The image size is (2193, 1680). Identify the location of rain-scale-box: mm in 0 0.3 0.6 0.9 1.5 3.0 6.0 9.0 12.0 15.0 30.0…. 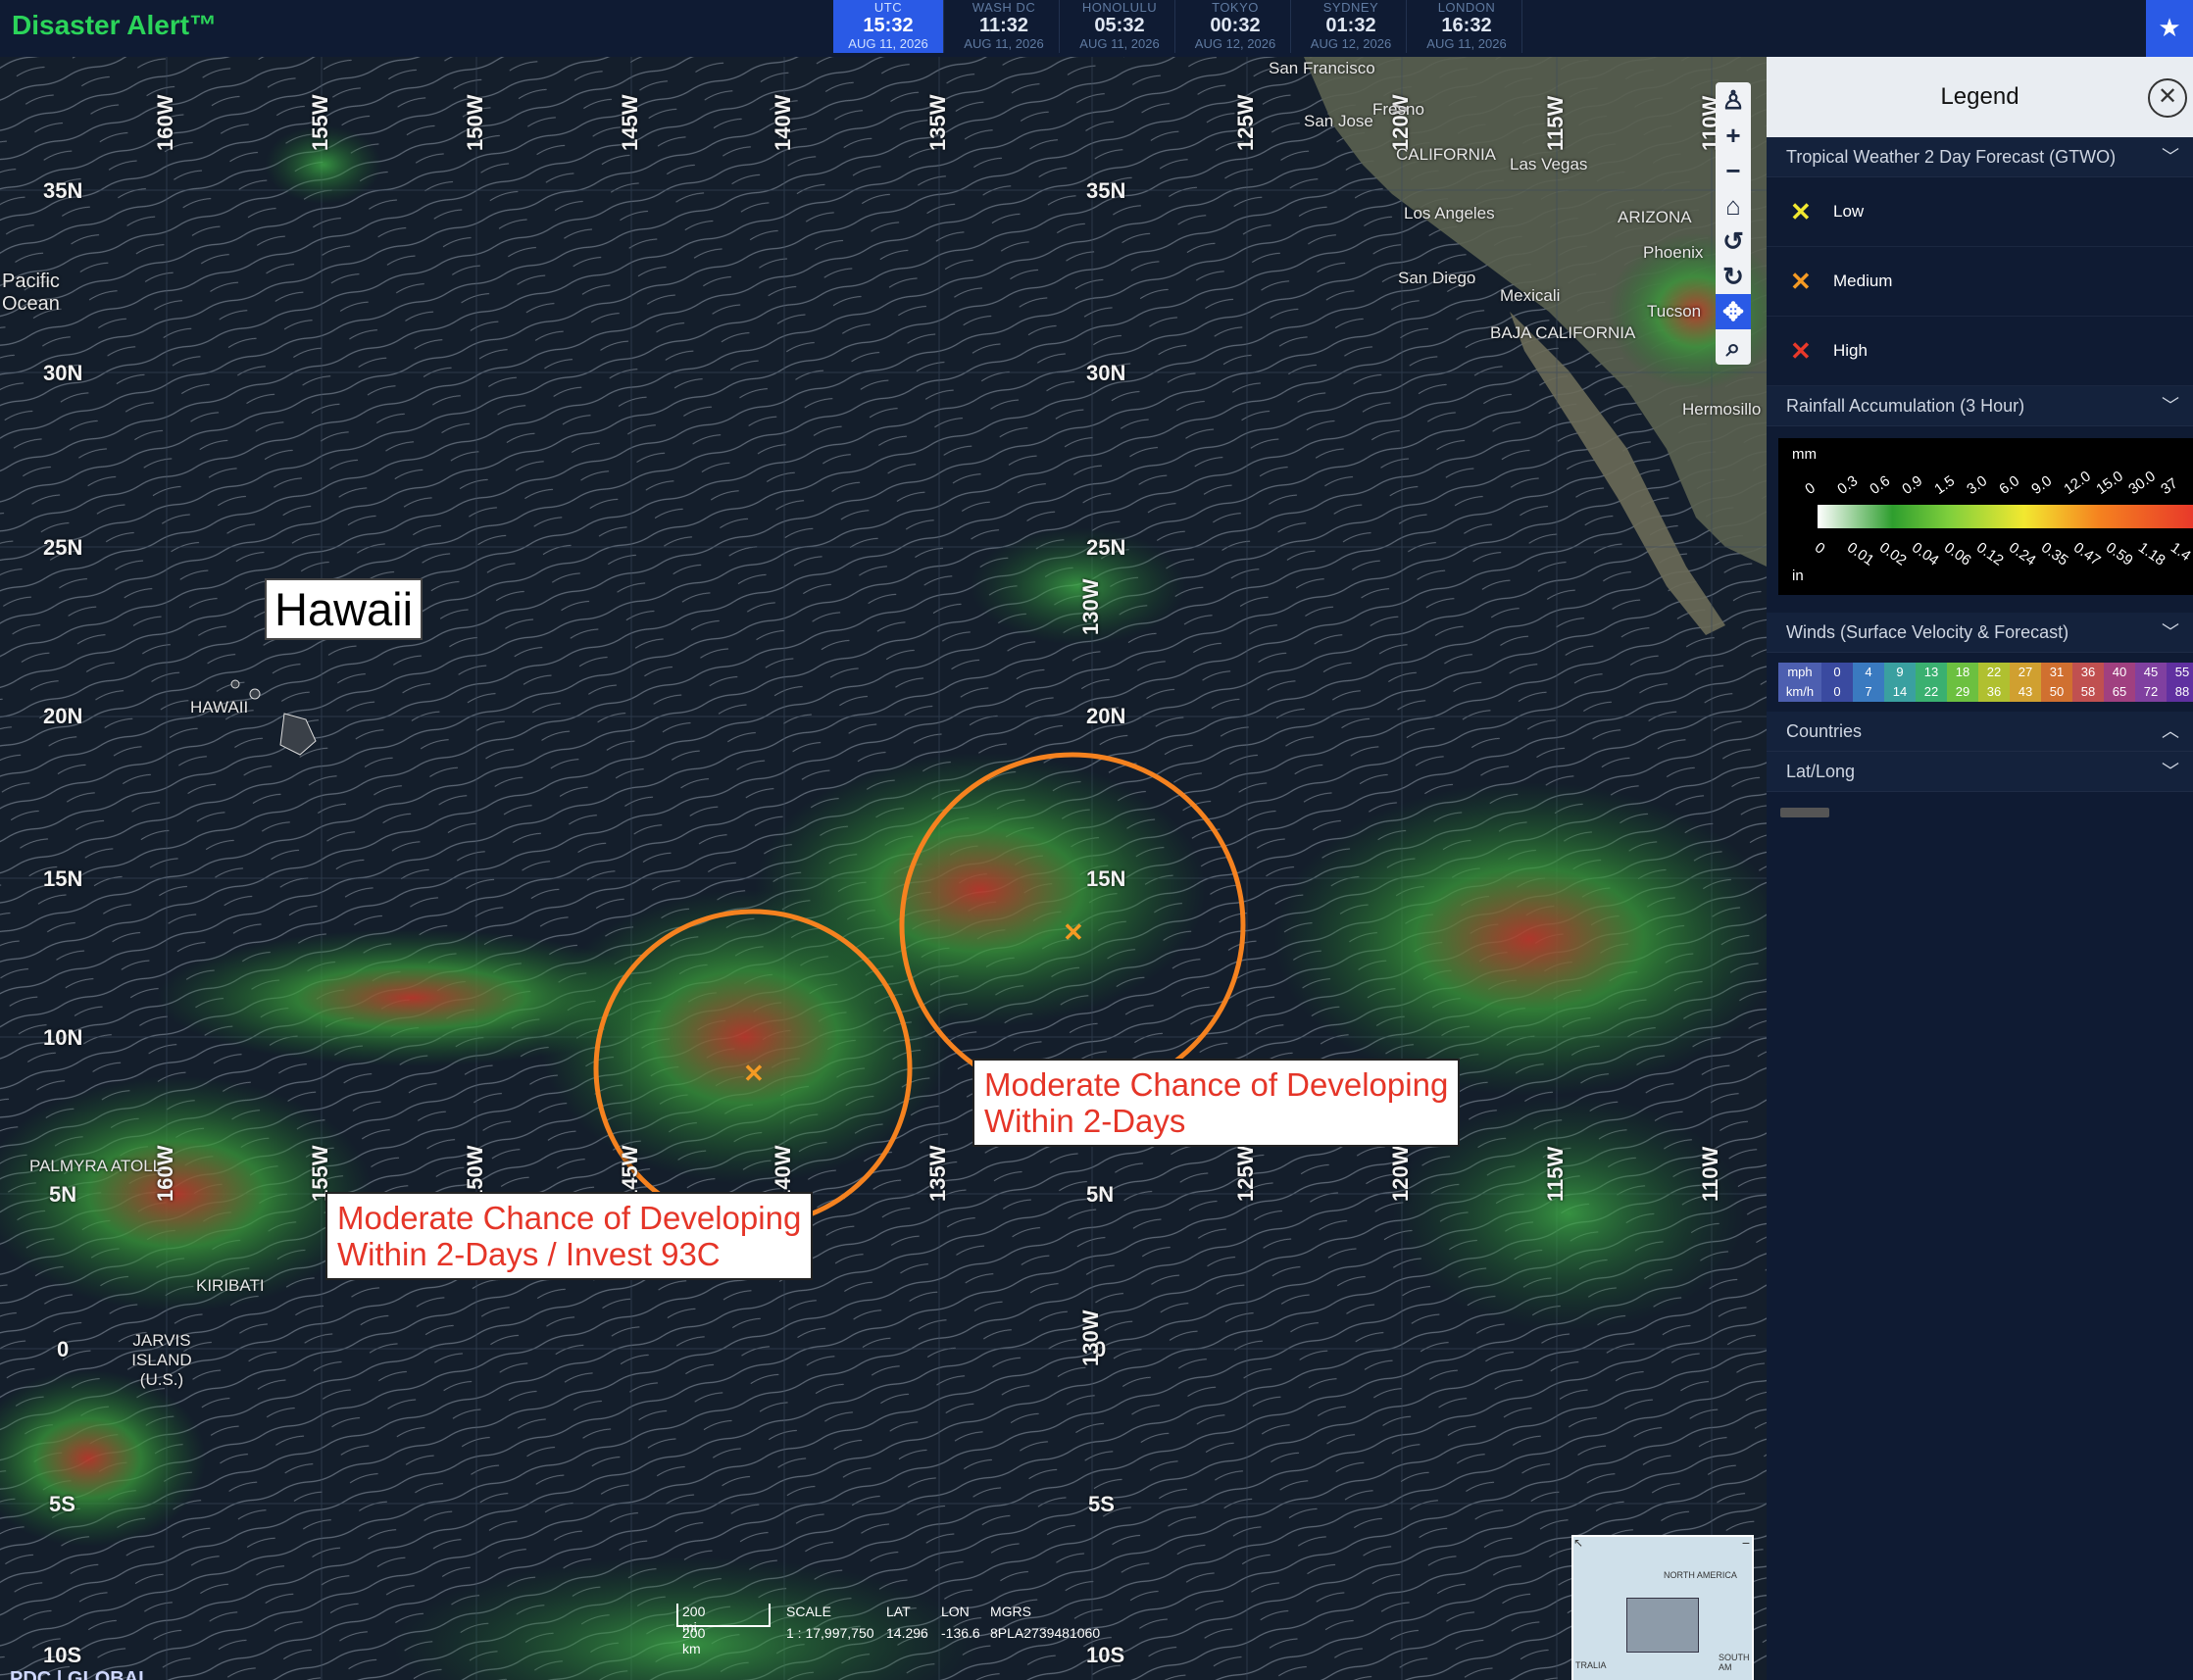
(1985, 516).